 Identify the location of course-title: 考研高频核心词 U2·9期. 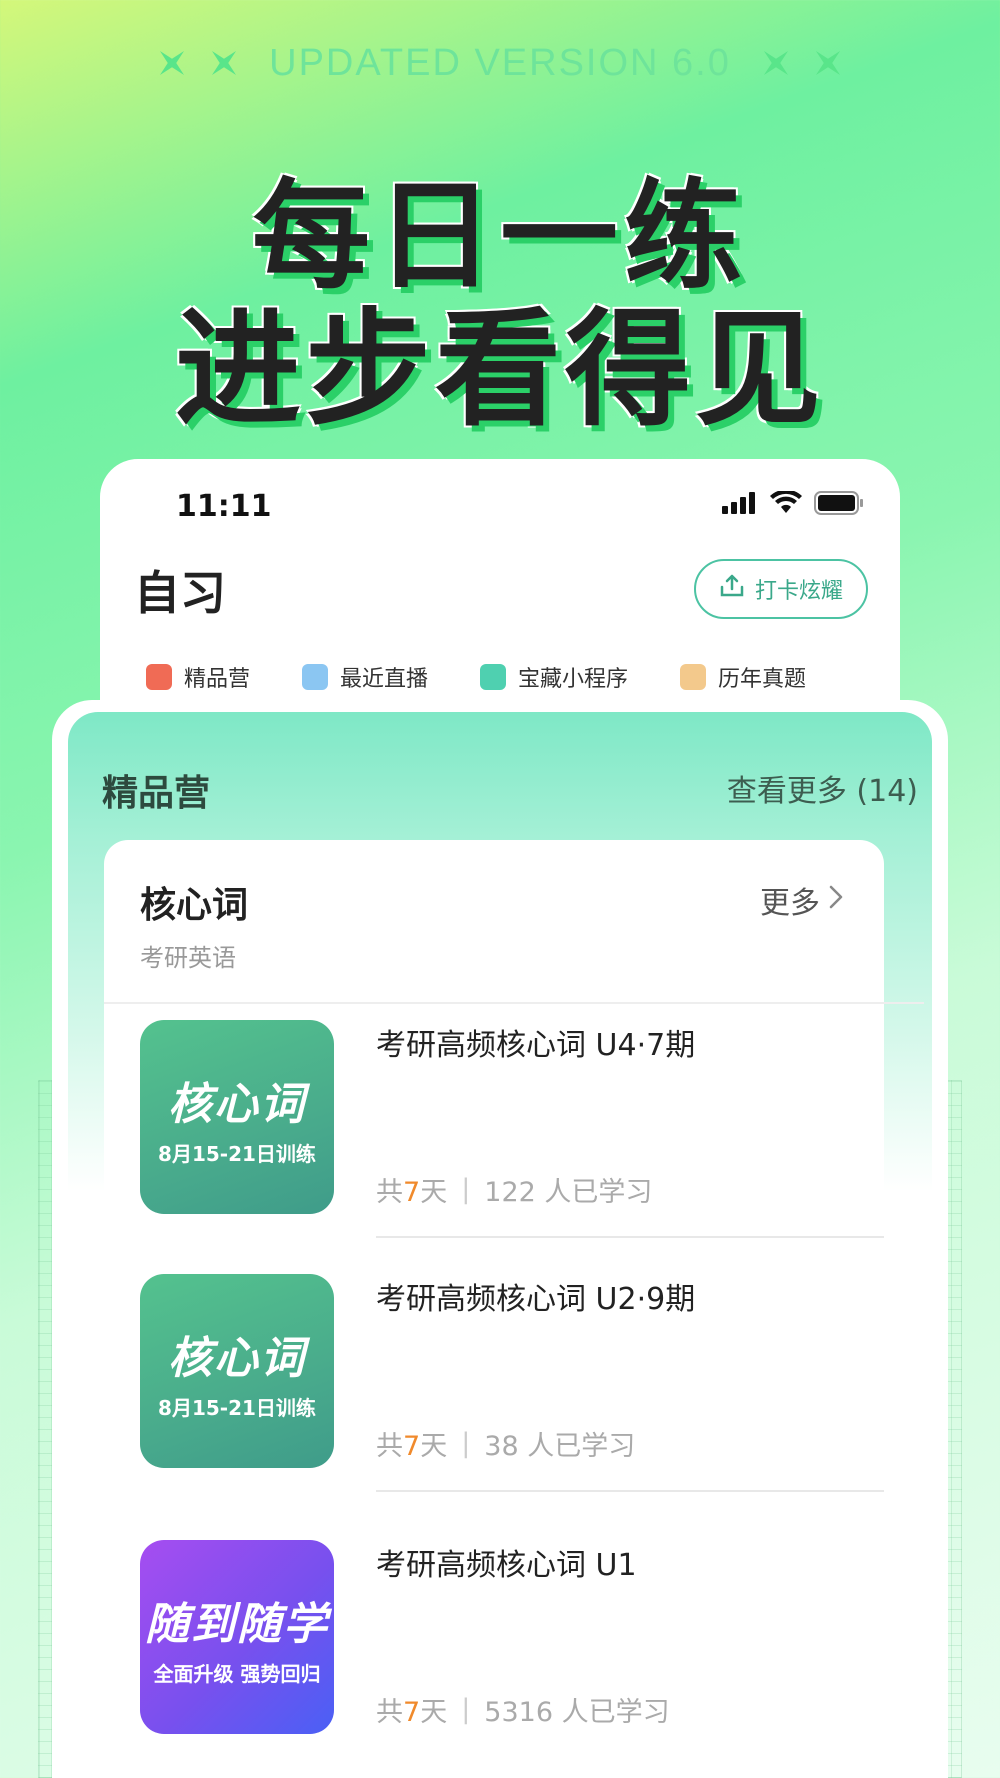
(536, 1299).